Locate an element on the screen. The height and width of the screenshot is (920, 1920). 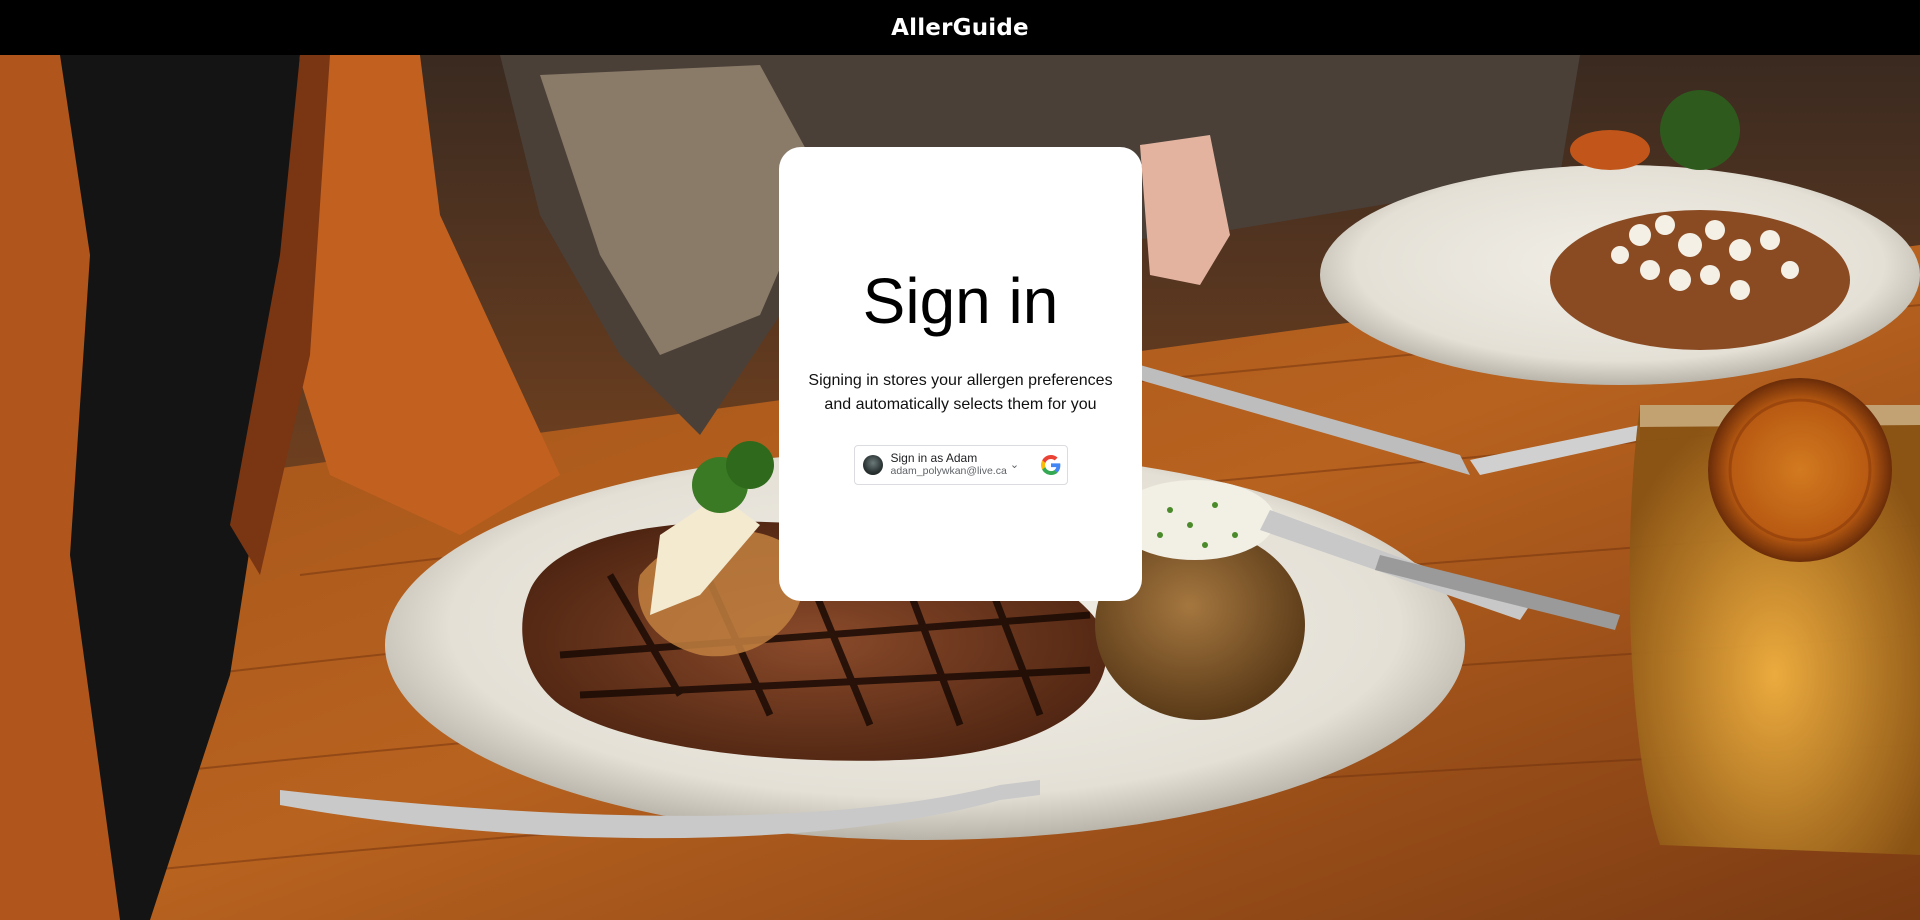
google-account-text: Sign in as Adam adam_polywkan@live.ca is located at coordinates (949, 465).